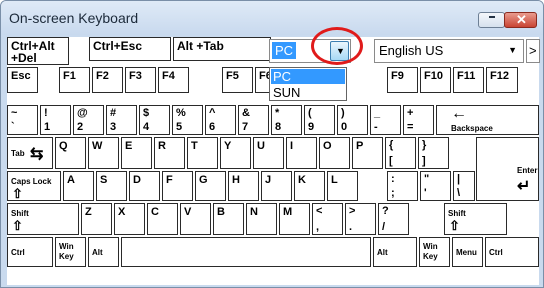 This screenshot has height=288, width=544. I want to click on key-shift-left: Shift ⇧, so click(43, 219).